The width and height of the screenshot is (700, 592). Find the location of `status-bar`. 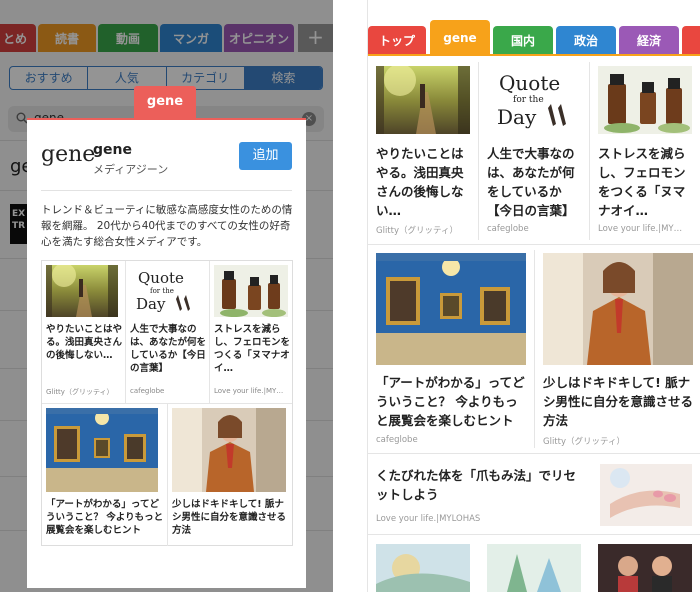

status-bar is located at coordinates (534, 10).